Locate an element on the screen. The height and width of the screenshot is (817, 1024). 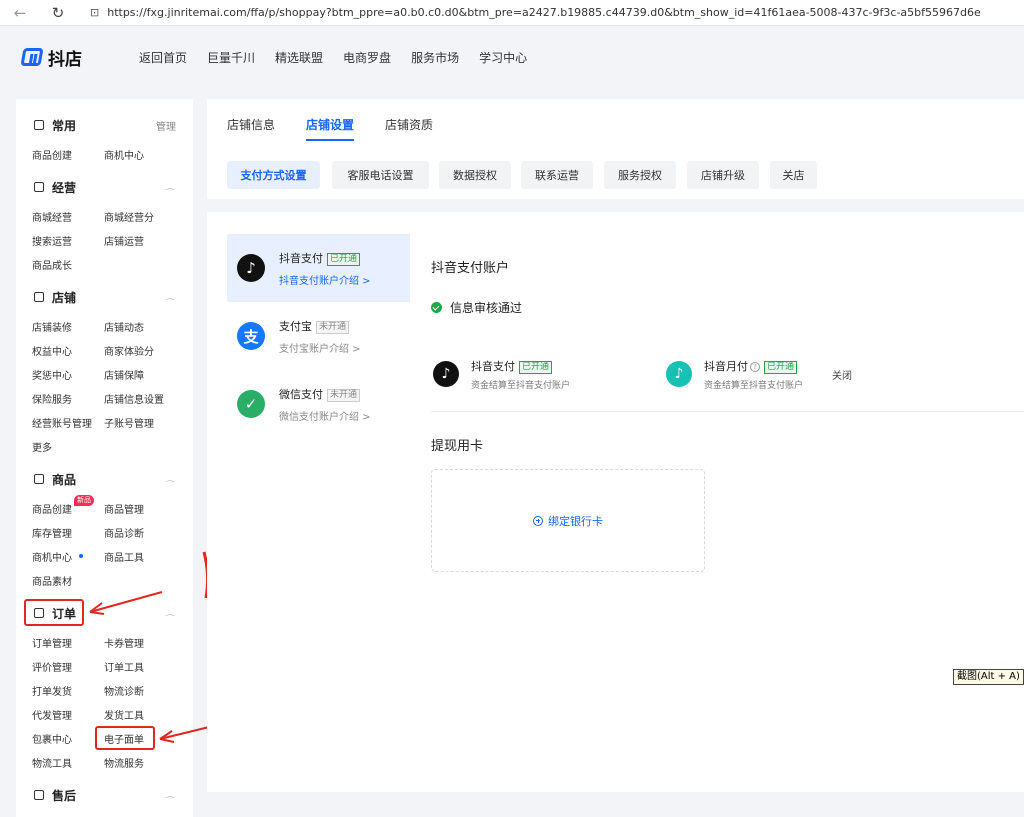
payment-option-douyin: ♪ 抖音支付 已开通 抖音支付账户介绍 > is located at coordinates (318, 268).